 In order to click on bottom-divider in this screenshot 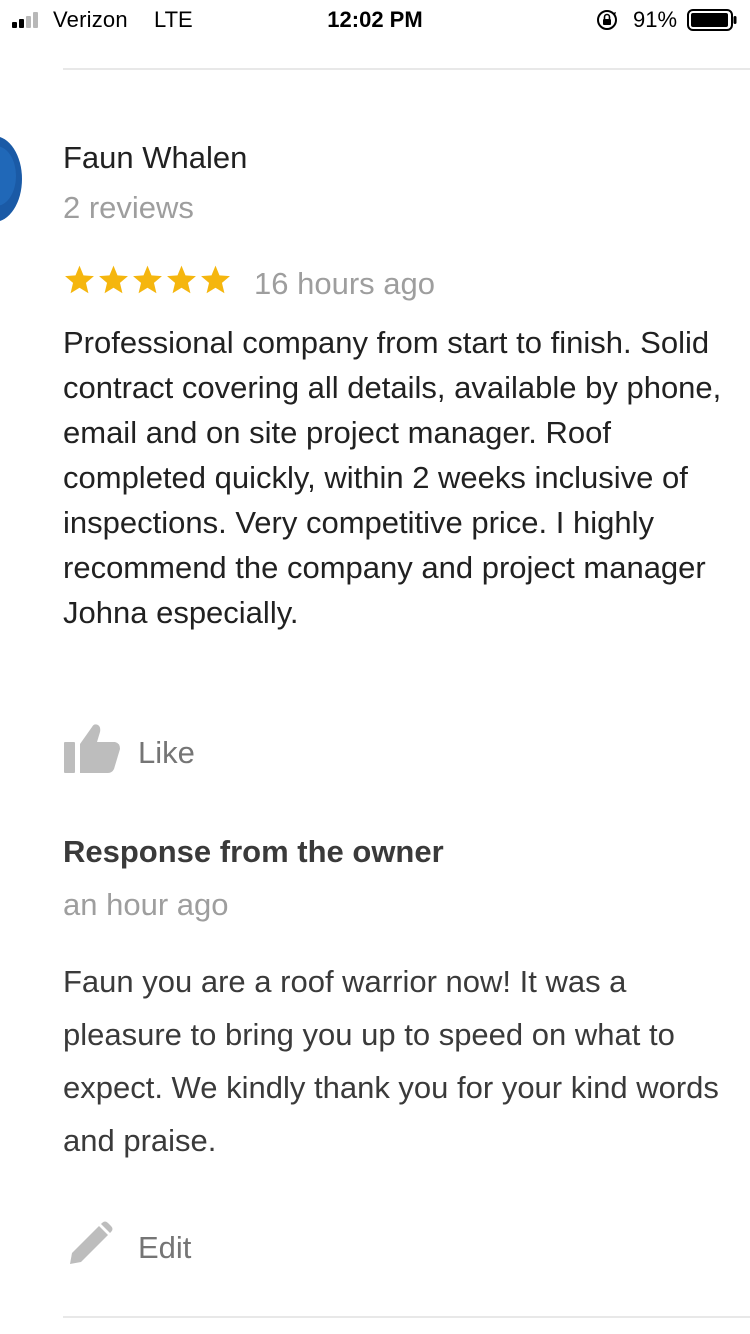, I will do `click(406, 1317)`.